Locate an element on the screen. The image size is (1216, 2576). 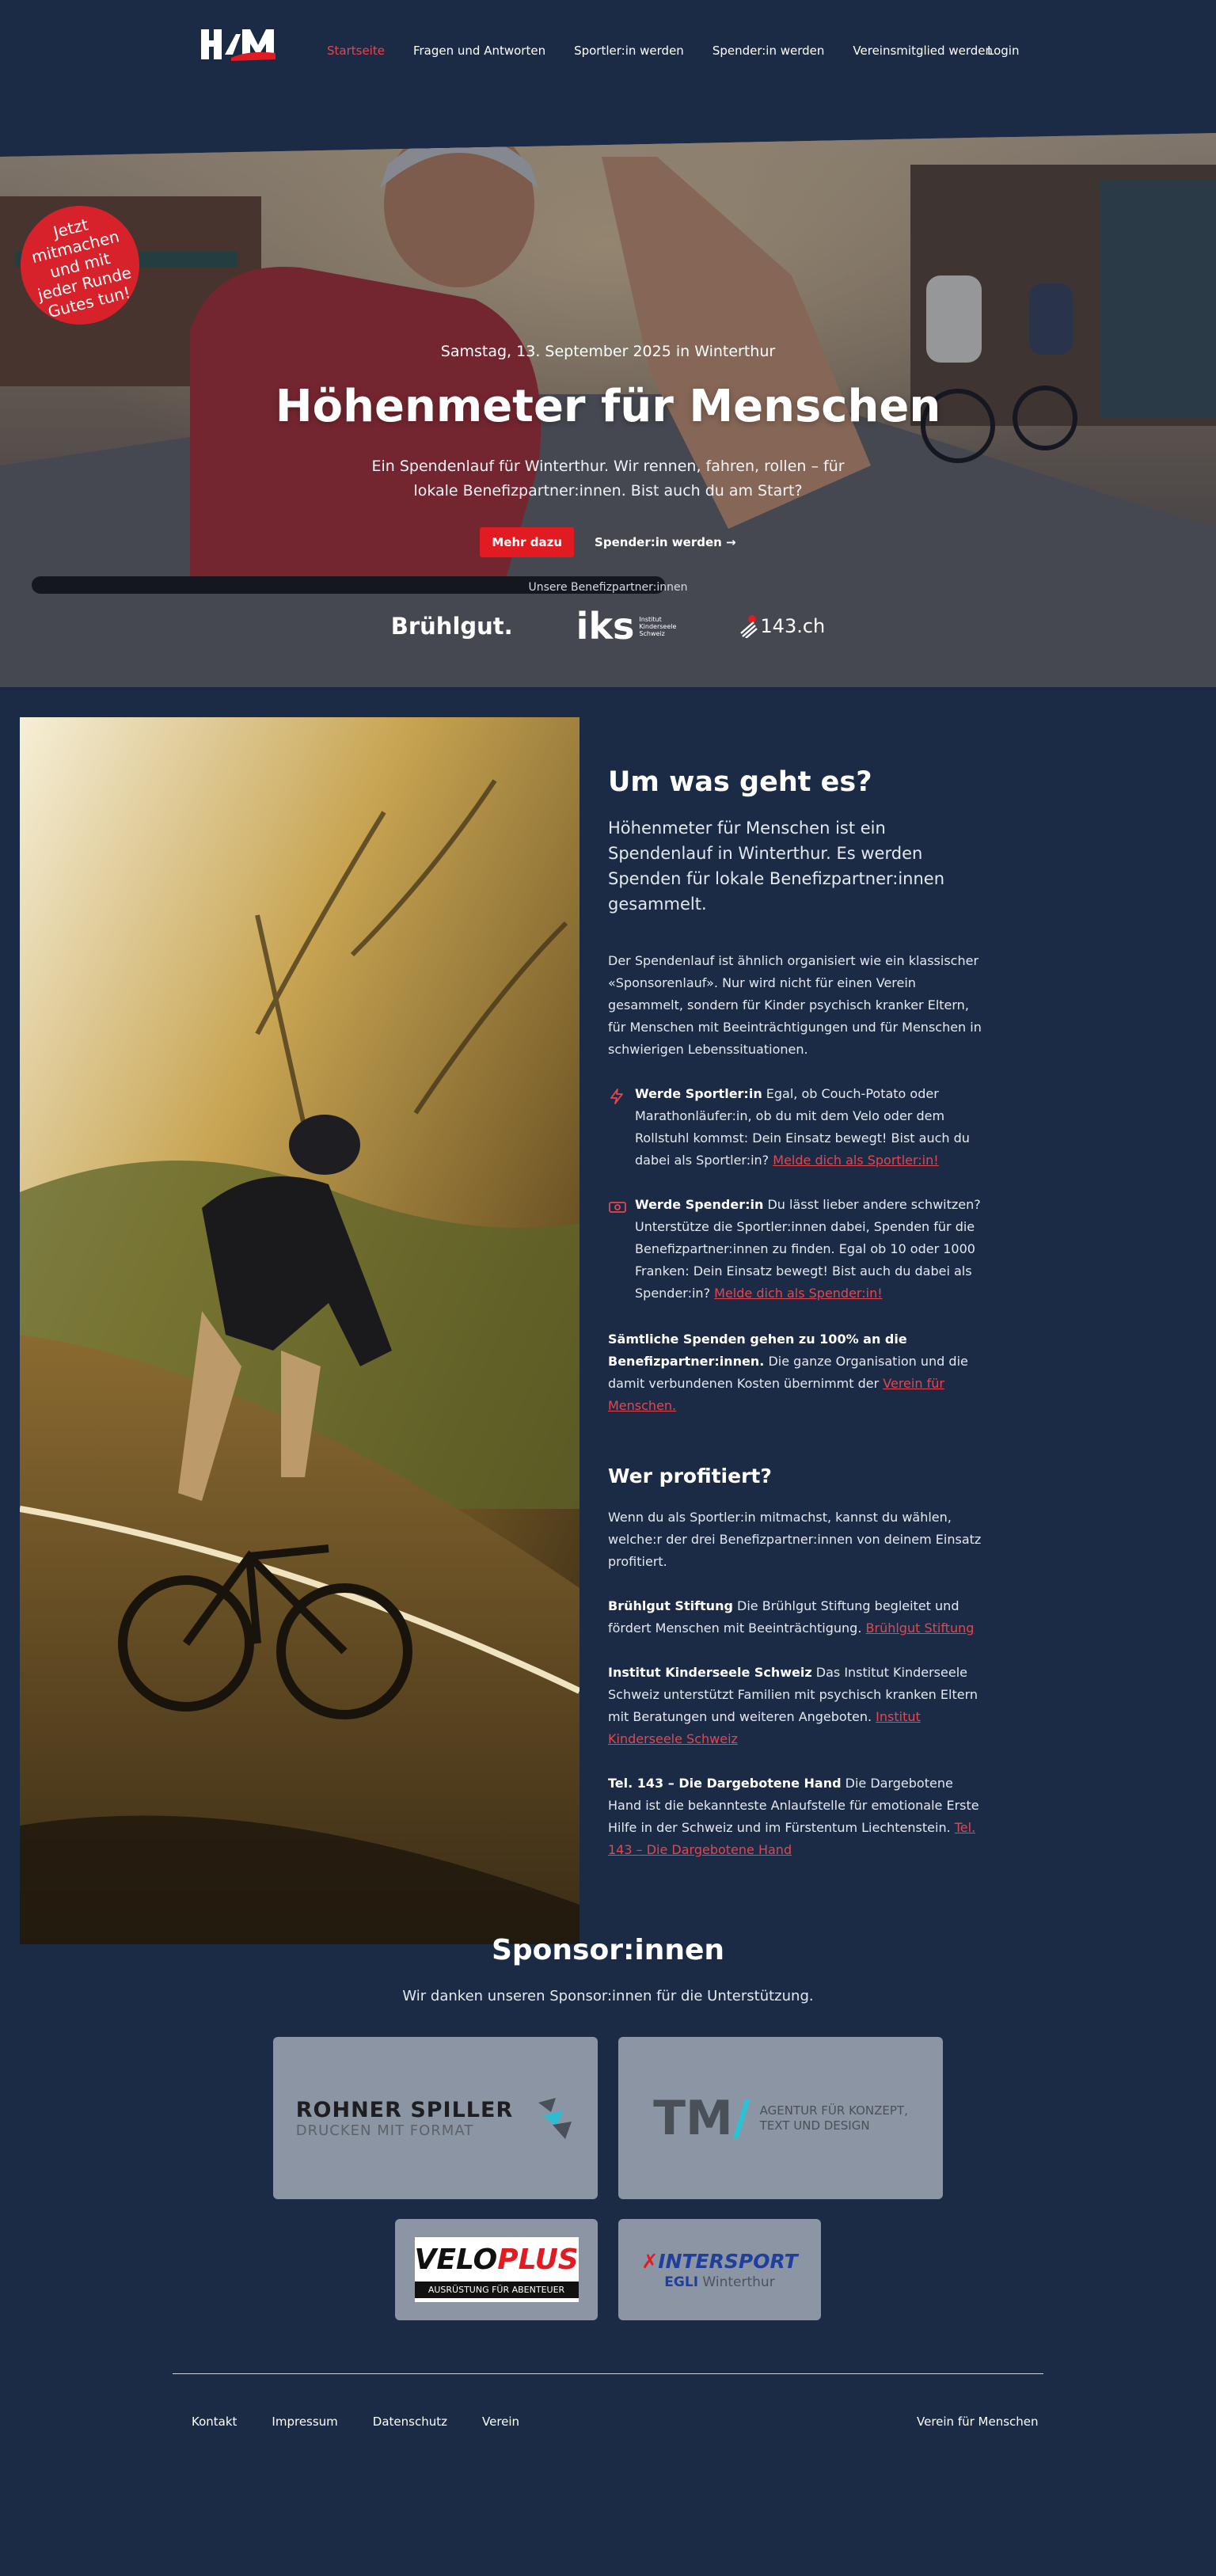
sponsor-card-tm: TM/ AGENTUR FÜR KONZEPT, TEXT UND DESIGN is located at coordinates (780, 2118).